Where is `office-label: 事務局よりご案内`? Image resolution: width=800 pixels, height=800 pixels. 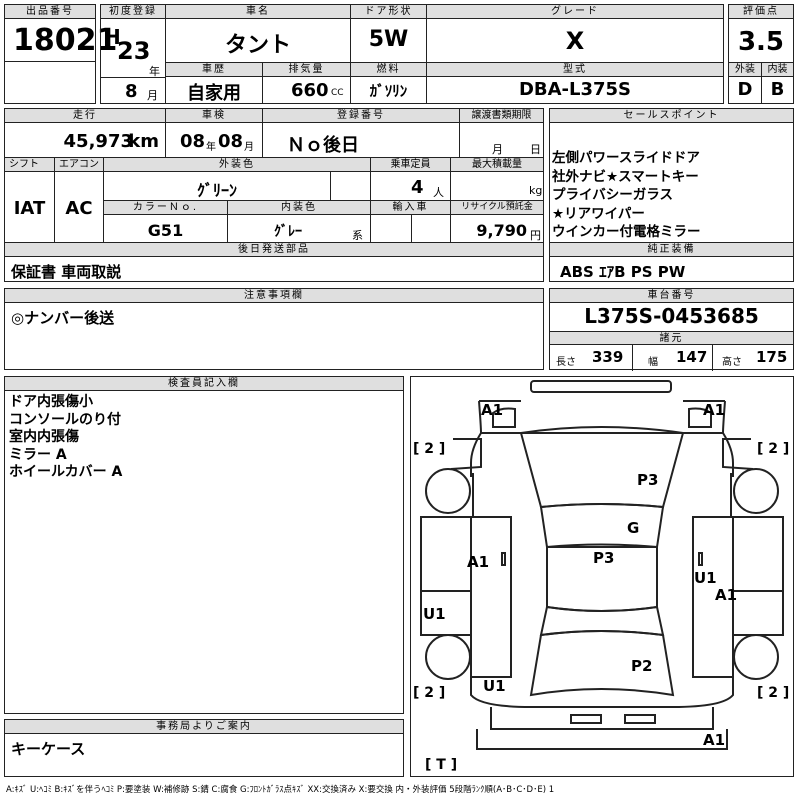 office-label: 事務局よりご案内 is located at coordinates (204, 727).